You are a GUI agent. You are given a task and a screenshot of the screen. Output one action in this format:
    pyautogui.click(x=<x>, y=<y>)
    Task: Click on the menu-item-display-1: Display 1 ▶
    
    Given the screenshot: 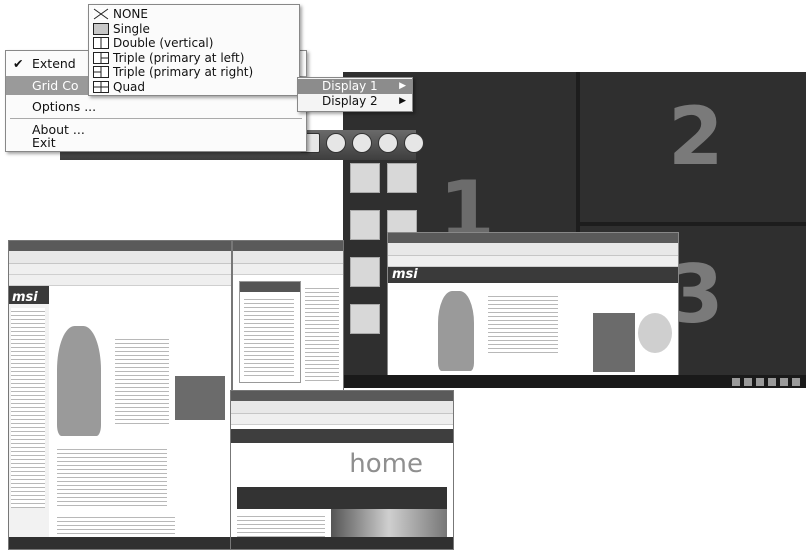 What is the action you would take?
    pyautogui.click(x=355, y=86)
    